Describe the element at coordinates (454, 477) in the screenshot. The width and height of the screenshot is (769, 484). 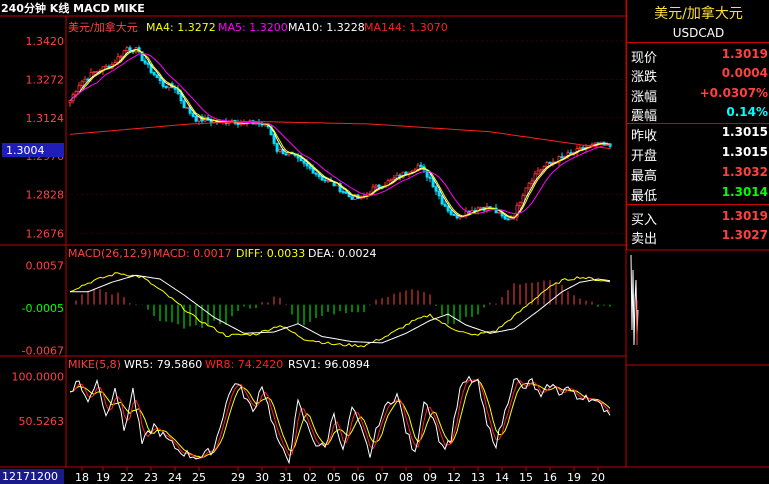
I see `x-tick-label: 12` at that location.